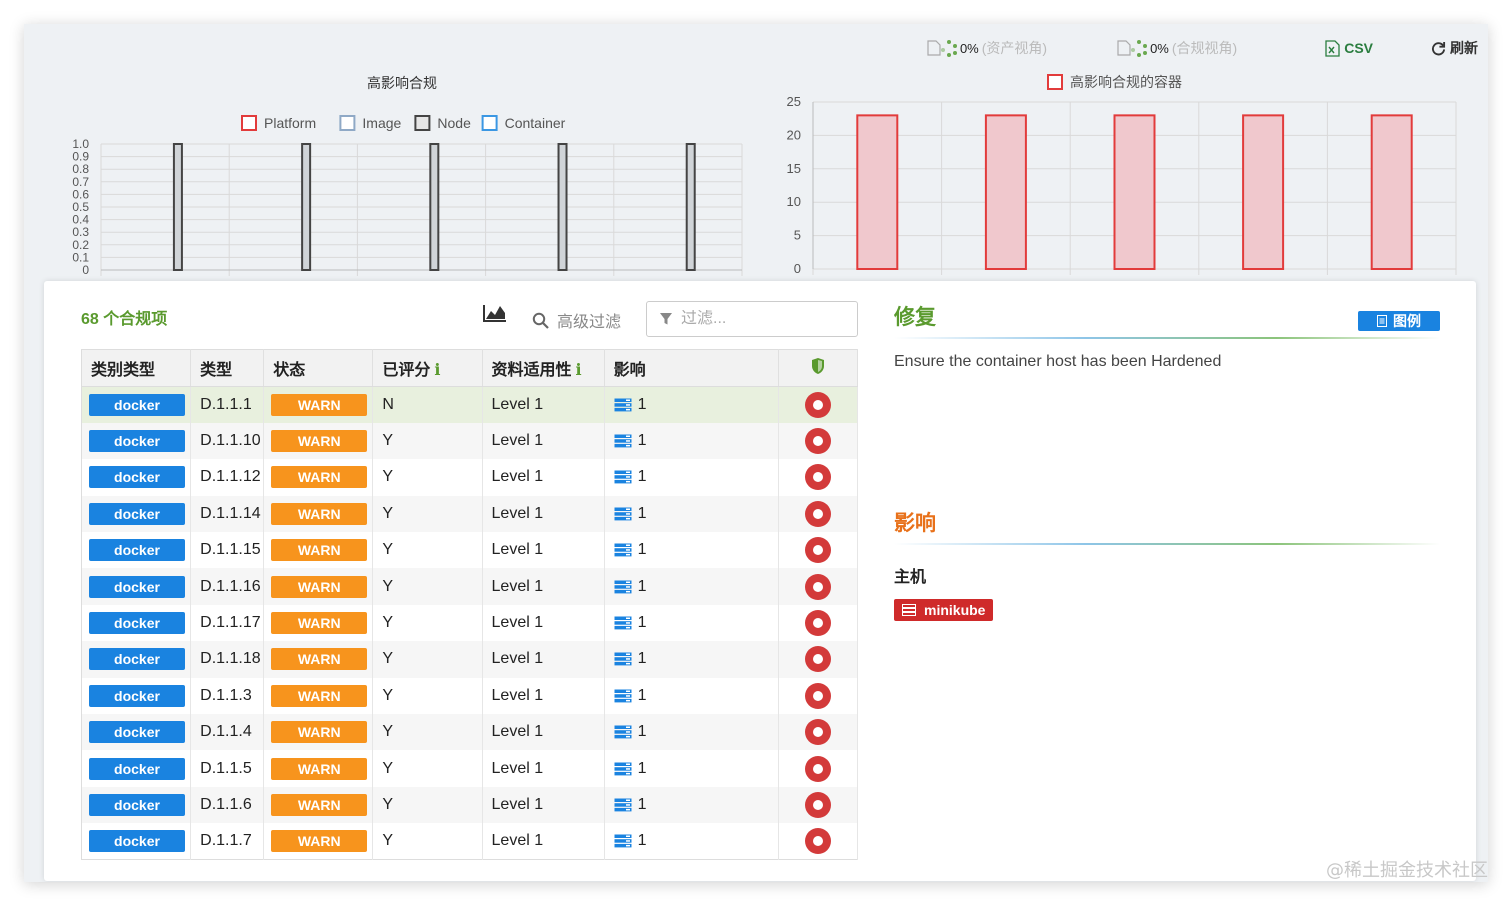 The image size is (1512, 906). I want to click on col-scored: 已评分 i, so click(427, 368).